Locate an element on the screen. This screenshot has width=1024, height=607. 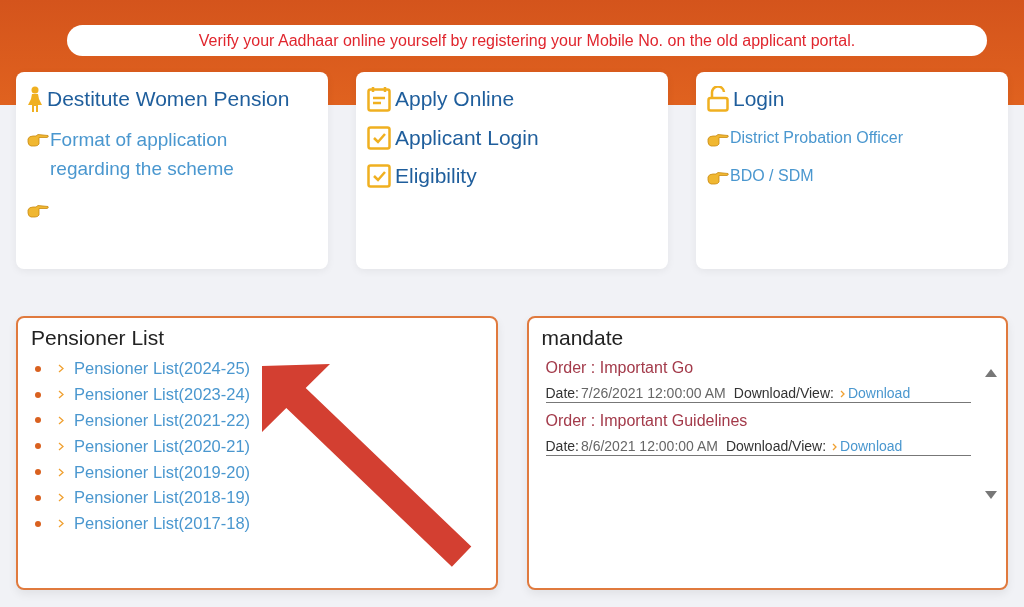
order-date: 7/26/2021 12:00:00 AM is located at coordinates (653, 393).